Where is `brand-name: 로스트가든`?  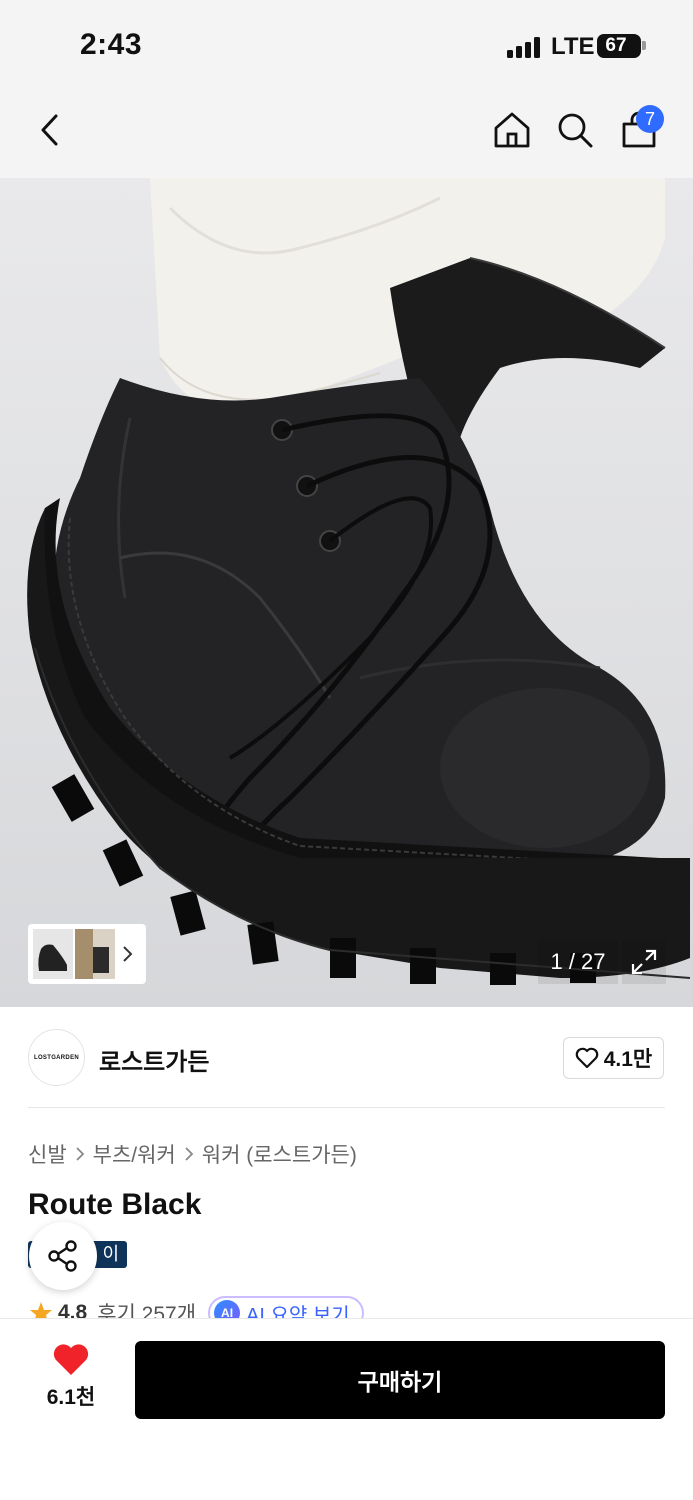 brand-name: 로스트가든 is located at coordinates (154, 1059).